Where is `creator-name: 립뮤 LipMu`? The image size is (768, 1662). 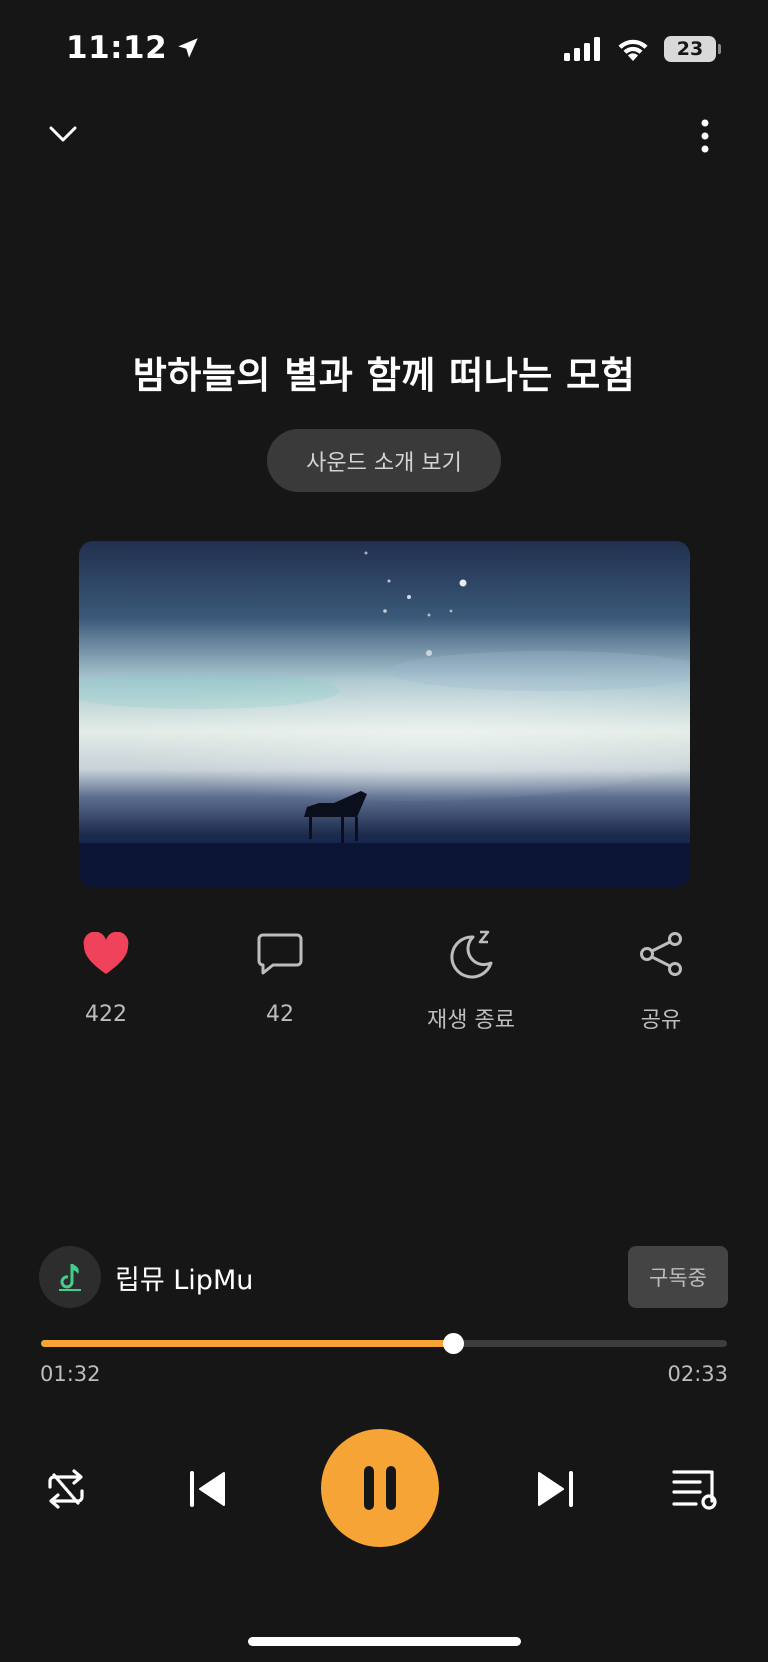
creator-name: 립뮤 LipMu is located at coordinates (184, 1277).